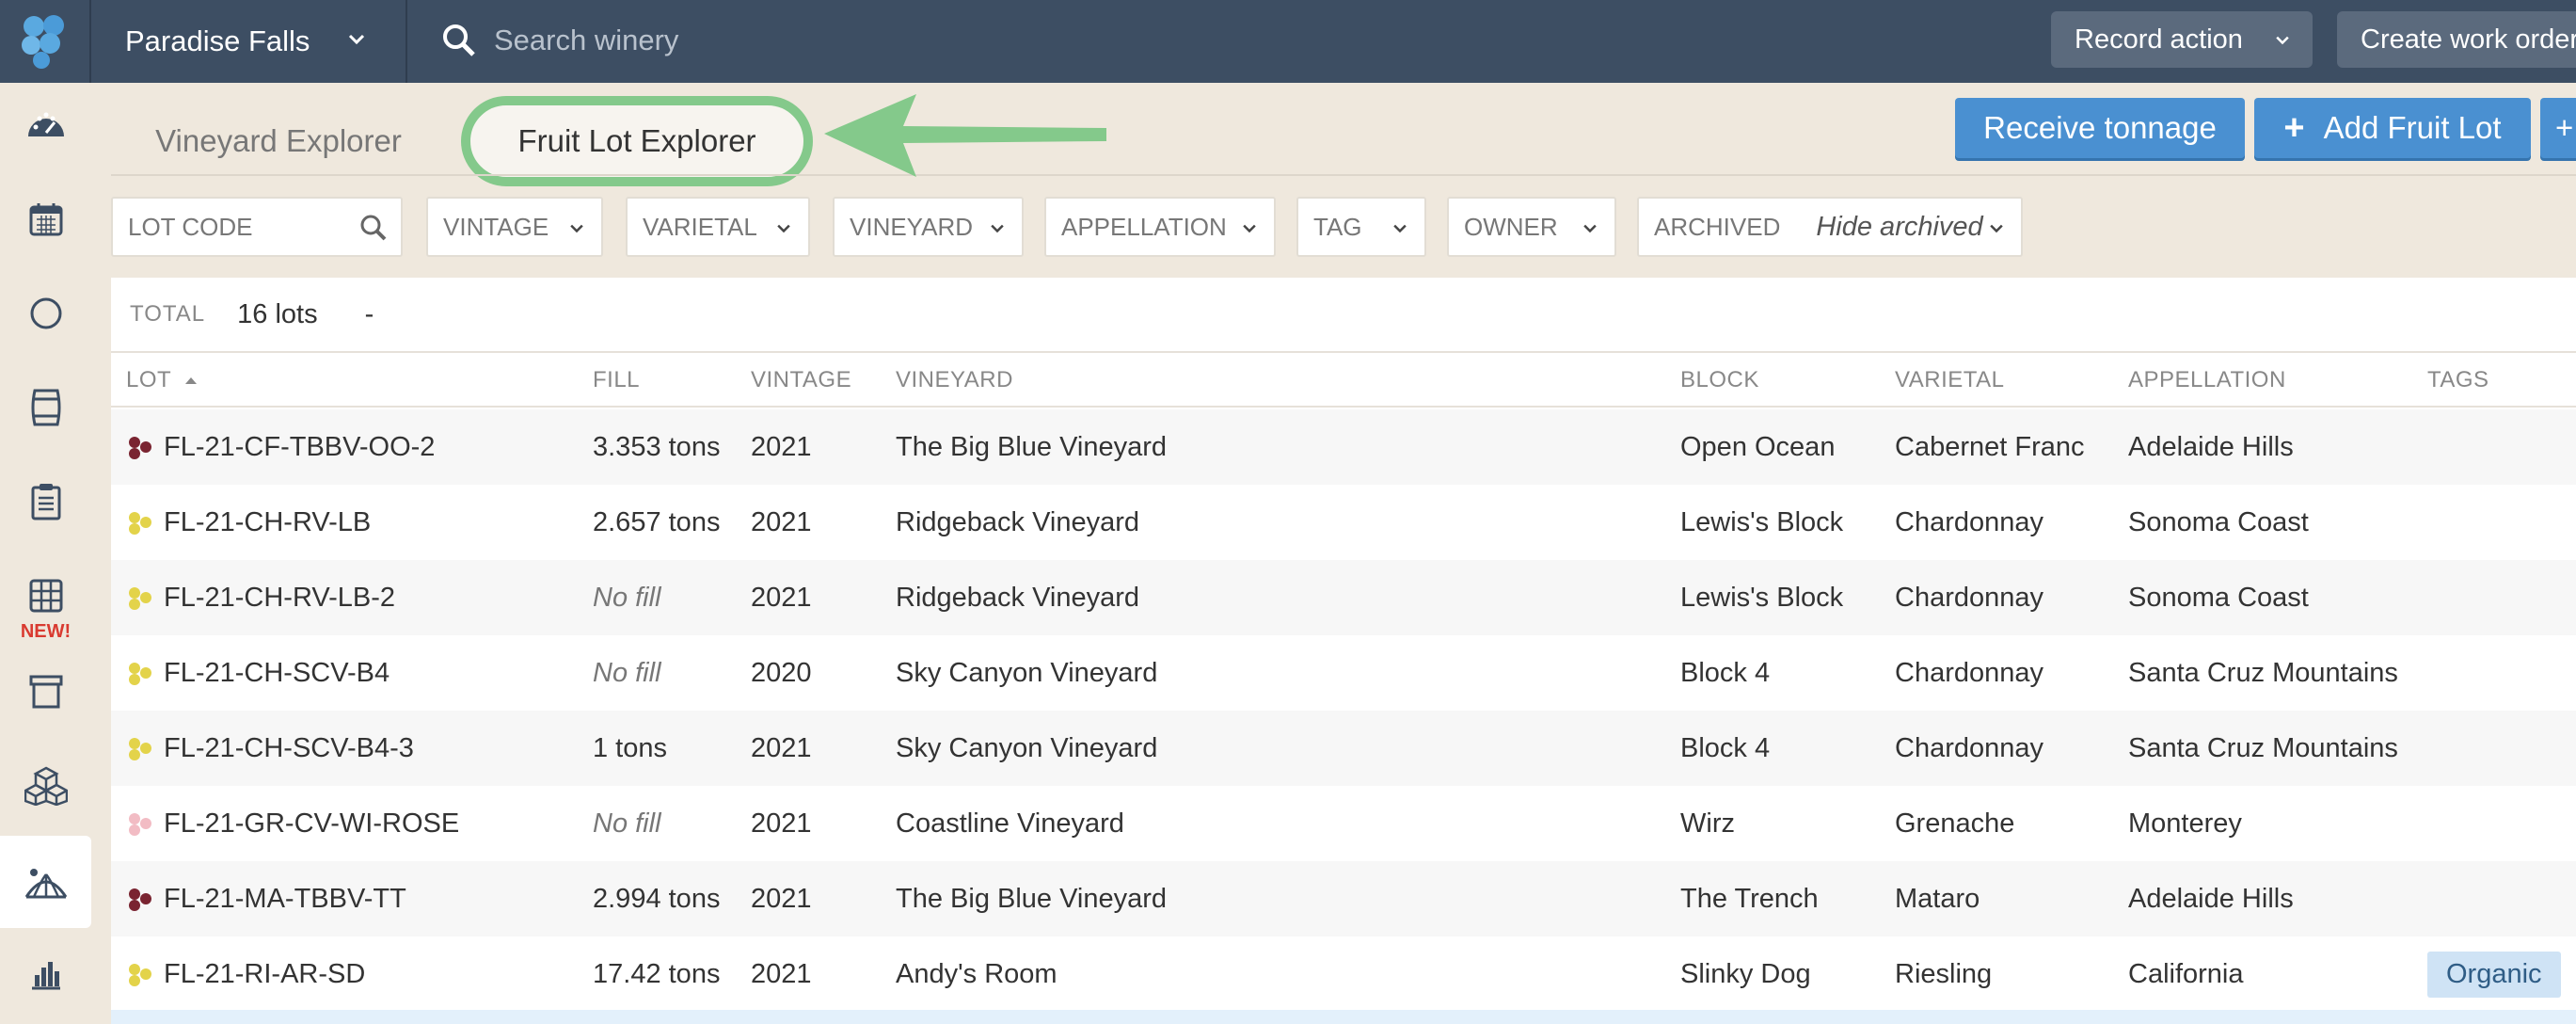  I want to click on cell-appellation: Adelaide Hills, so click(2211, 446).